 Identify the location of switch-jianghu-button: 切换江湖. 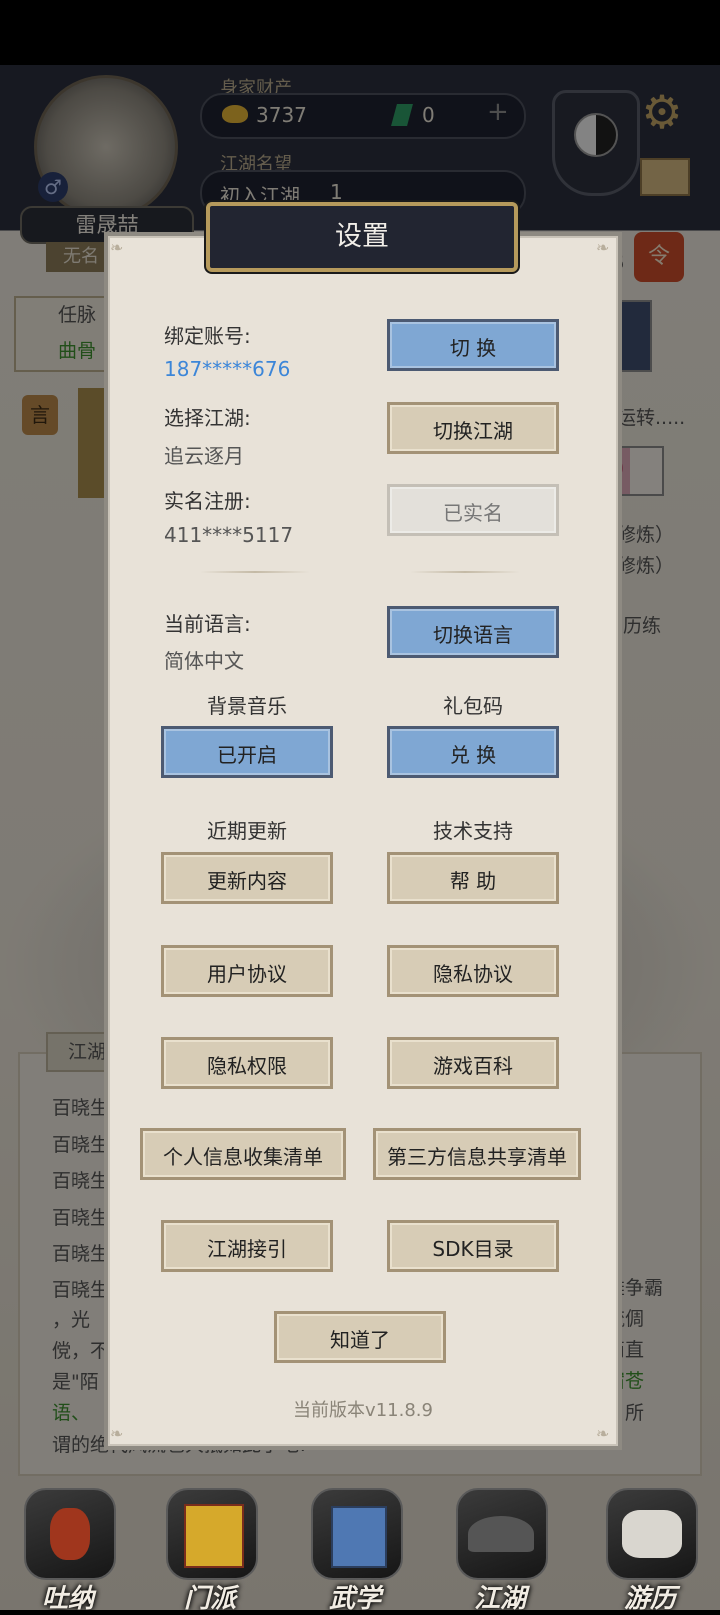
(473, 428).